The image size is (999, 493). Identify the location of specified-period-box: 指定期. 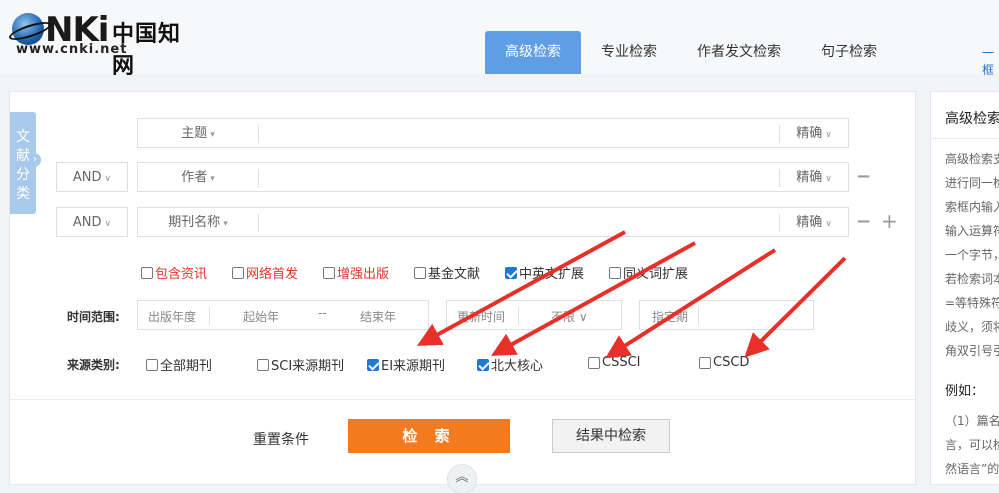
(726, 315).